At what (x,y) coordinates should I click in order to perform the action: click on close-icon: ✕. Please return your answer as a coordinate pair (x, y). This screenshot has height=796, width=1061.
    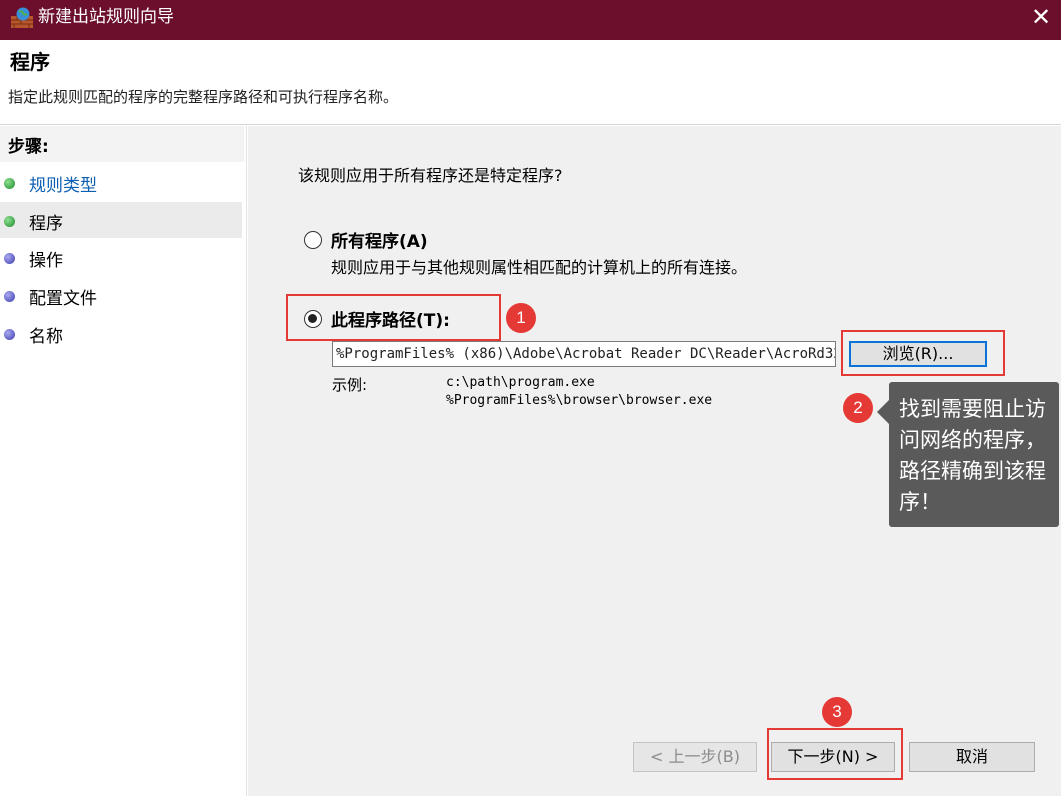
    Looking at the image, I should click on (1041, 19).